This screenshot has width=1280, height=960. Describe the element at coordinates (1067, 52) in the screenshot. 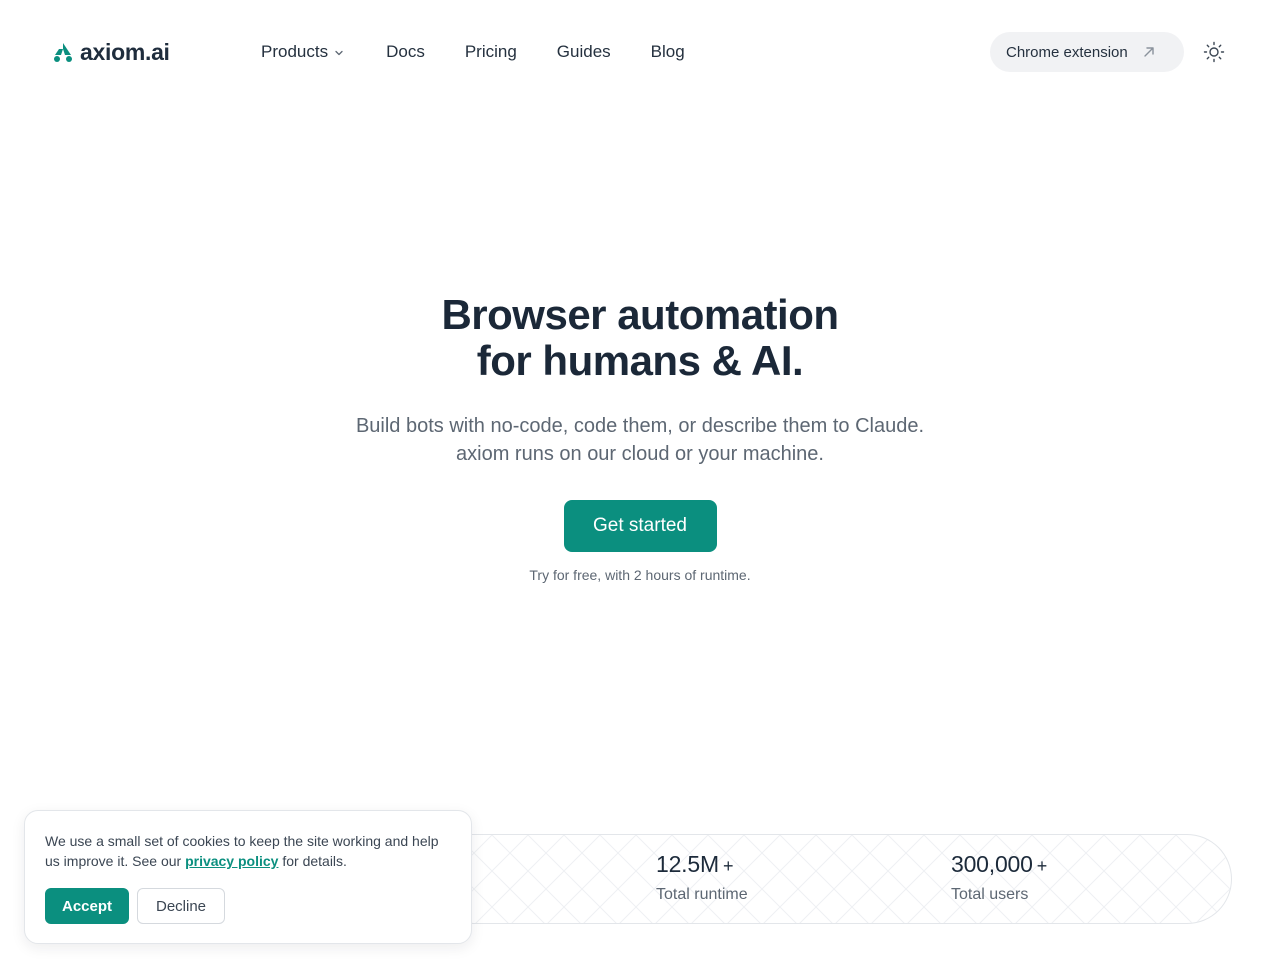

I see `chrome-extension-label: Chrome extension` at that location.